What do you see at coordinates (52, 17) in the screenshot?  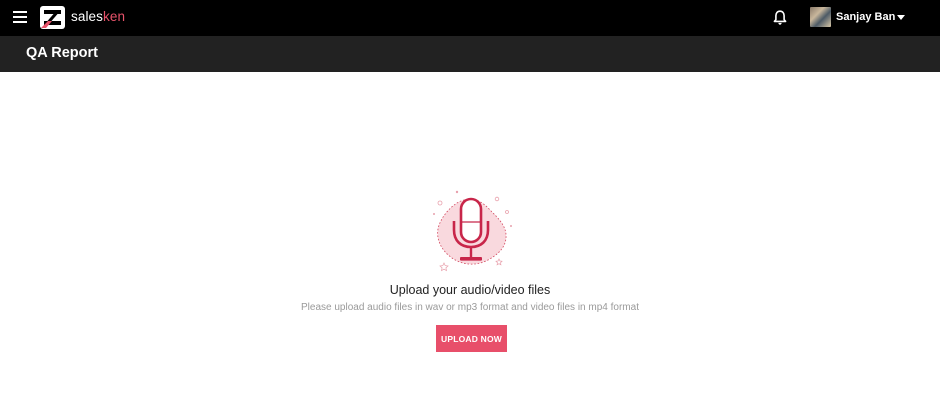 I see `salesken-logo-icon` at bounding box center [52, 17].